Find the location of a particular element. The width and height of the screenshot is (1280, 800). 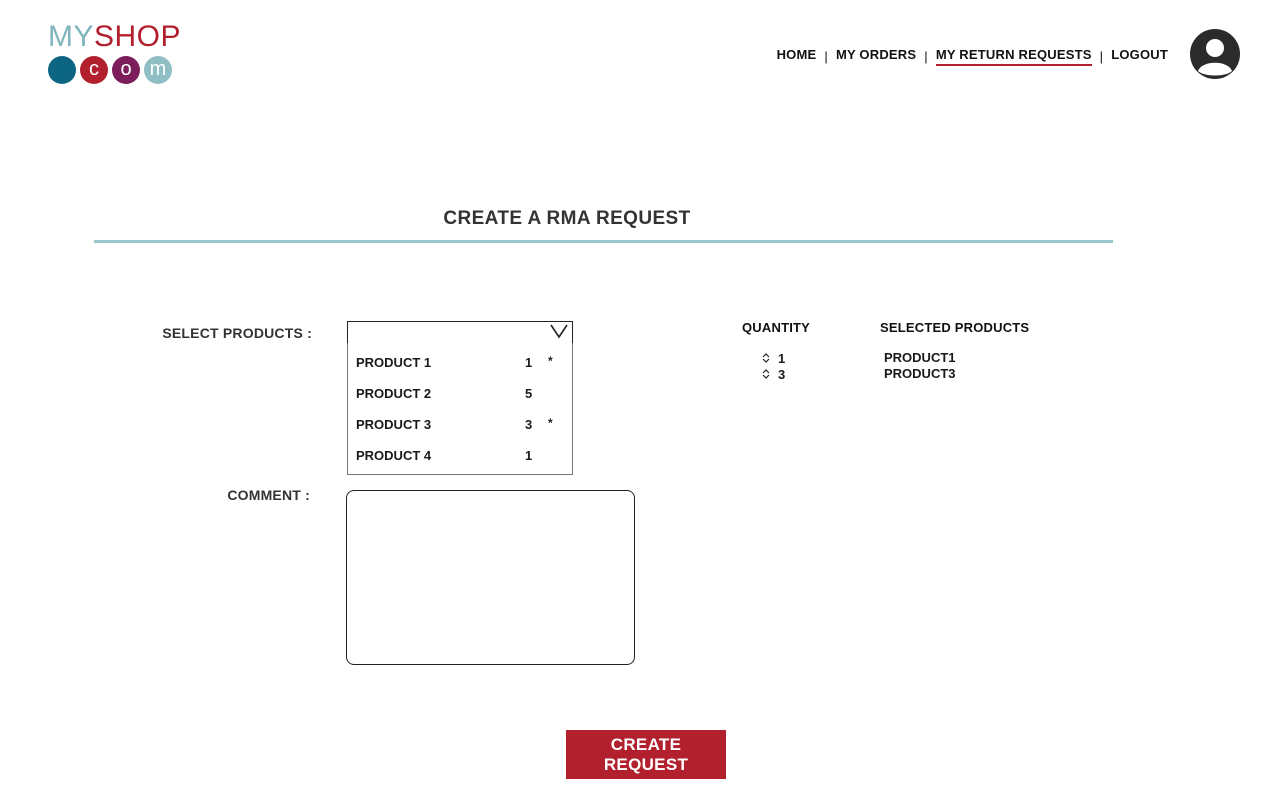

option-name: PRODUCT 1 is located at coordinates (394, 362).